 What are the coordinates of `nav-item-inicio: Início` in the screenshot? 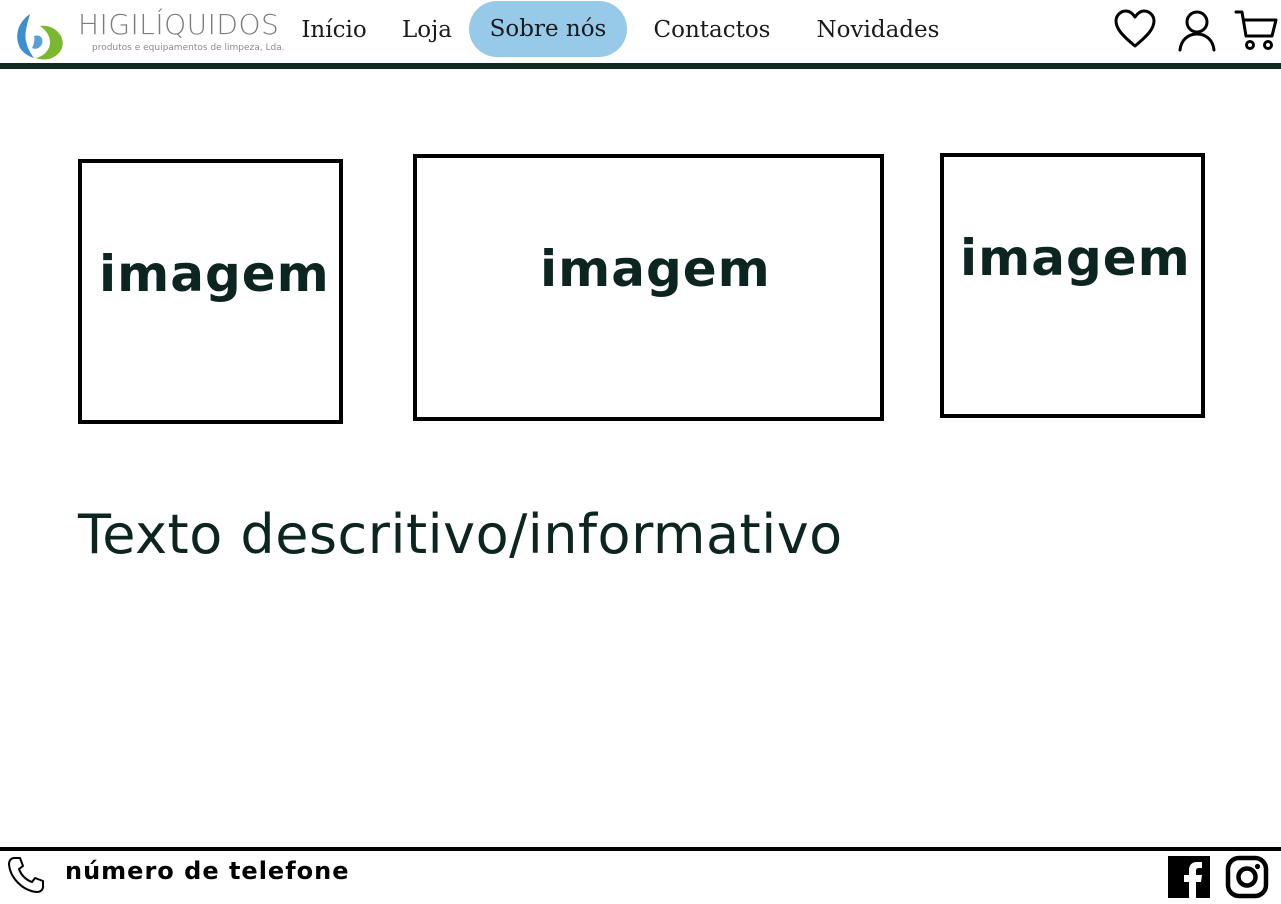 It's located at (334, 30).